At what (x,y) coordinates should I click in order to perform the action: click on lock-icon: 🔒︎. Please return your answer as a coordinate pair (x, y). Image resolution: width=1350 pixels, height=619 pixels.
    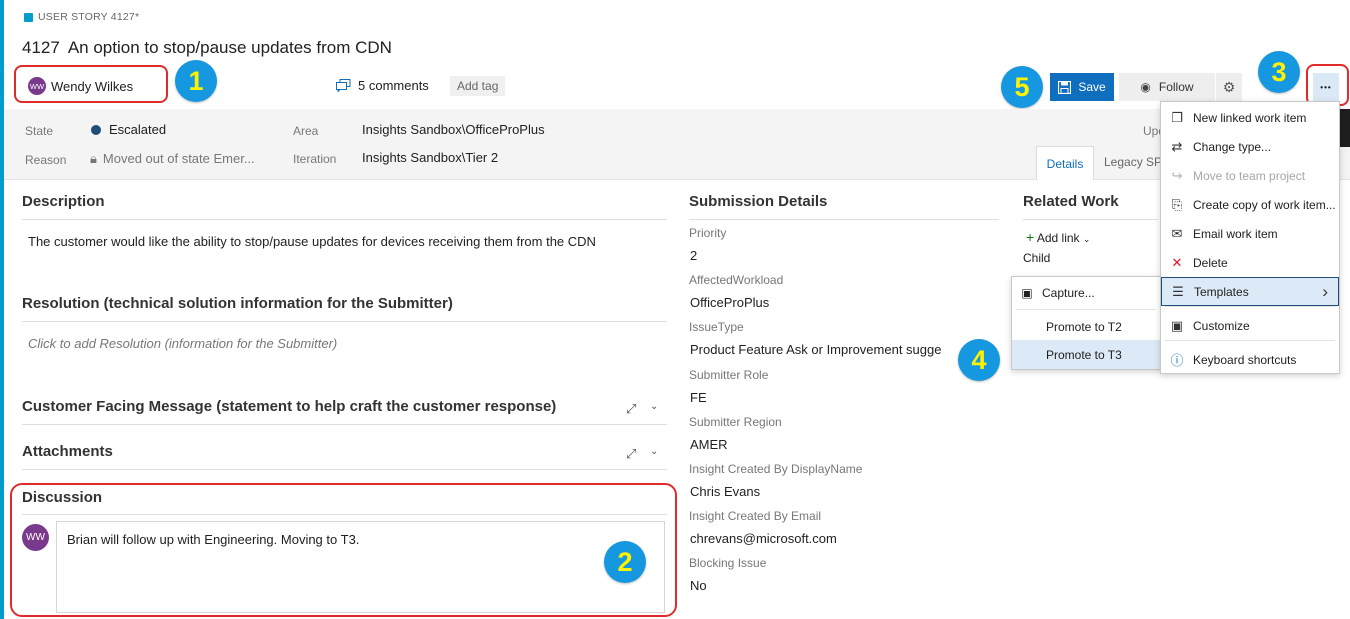
    Looking at the image, I should click on (93, 158).